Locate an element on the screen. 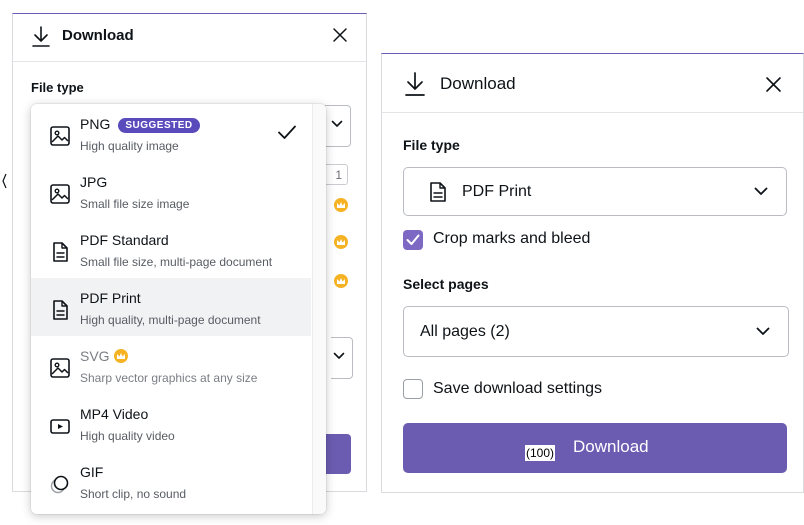 The height and width of the screenshot is (525, 804). option-name: JPG is located at coordinates (94, 182).